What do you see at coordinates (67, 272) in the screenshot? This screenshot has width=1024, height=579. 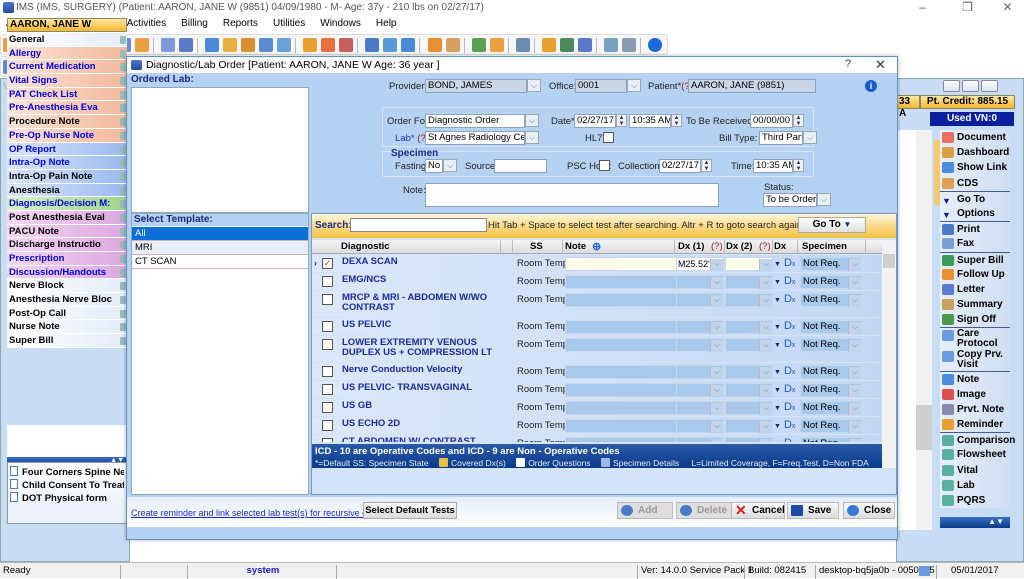 I see `nav-item: Discussion/Handouts` at bounding box center [67, 272].